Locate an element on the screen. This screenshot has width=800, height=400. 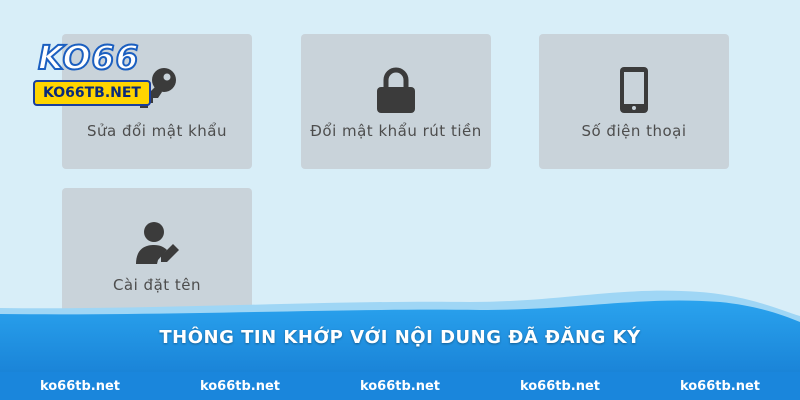
phone-number-label: Số điện thoại is located at coordinates (634, 131).